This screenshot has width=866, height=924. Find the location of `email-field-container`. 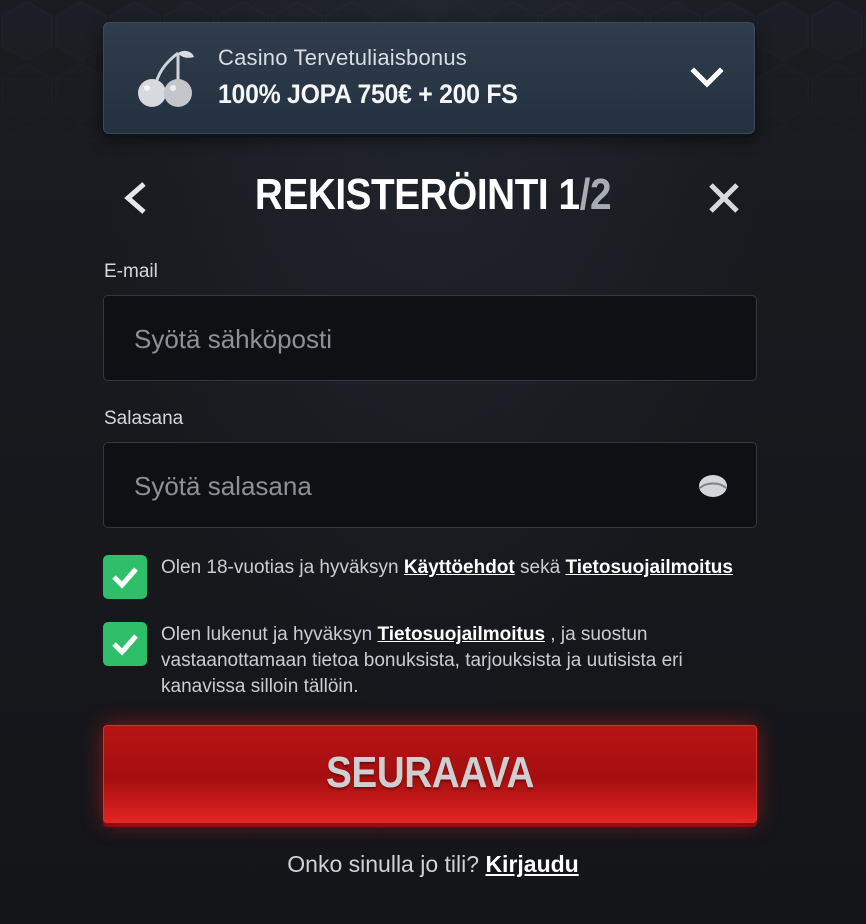

email-field-container is located at coordinates (430, 338).